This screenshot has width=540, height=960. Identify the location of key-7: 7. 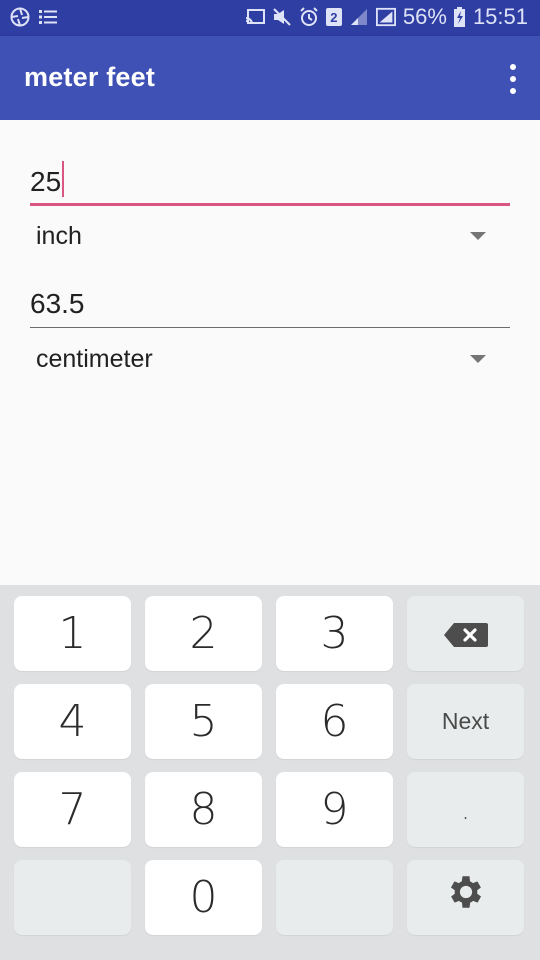
(72, 809).